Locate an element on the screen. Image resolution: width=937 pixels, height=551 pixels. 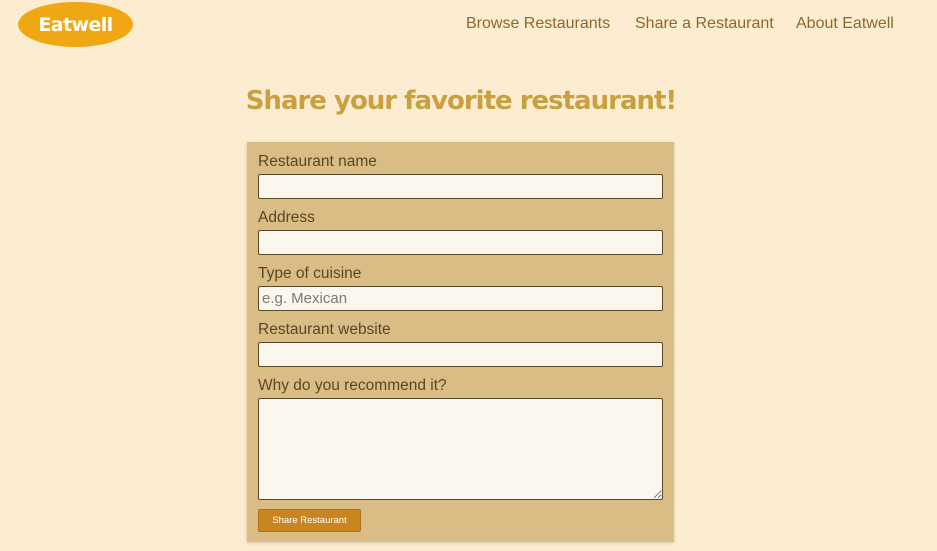
nav-share-restaurant: Share a Restaurant is located at coordinates (704, 24).